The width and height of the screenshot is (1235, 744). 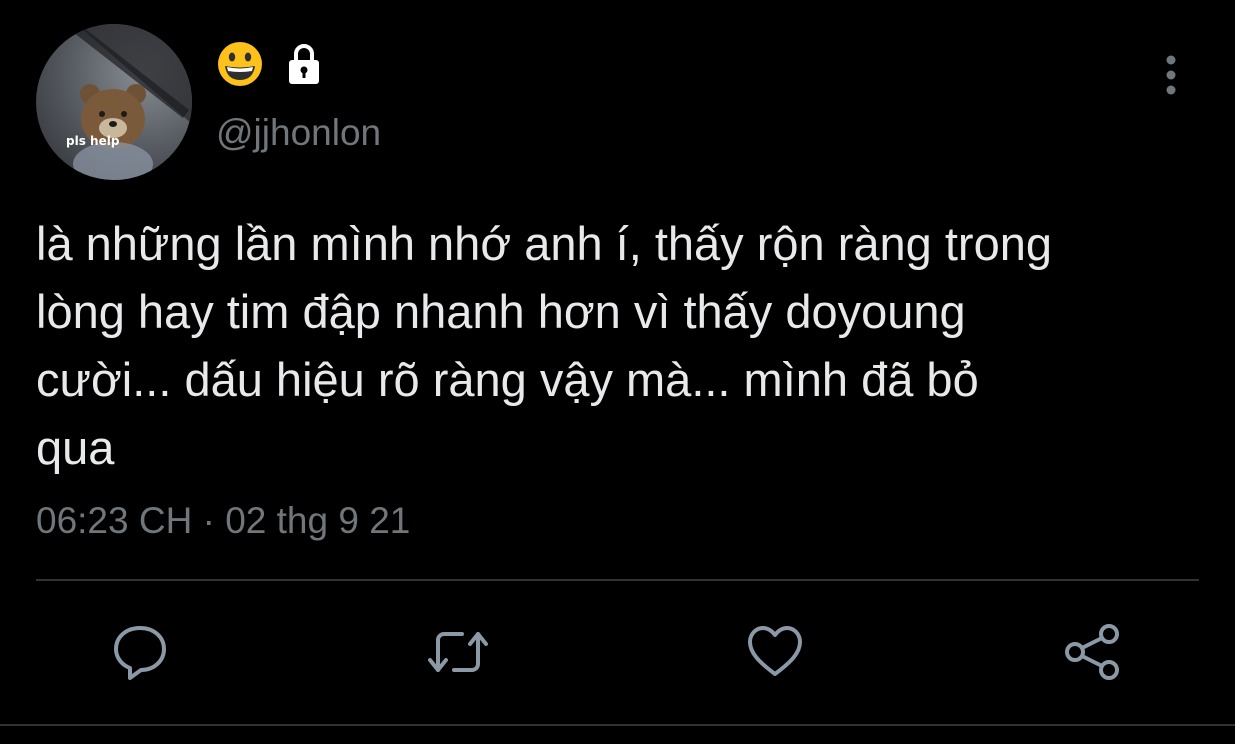 I want to click on teddy-bear-image, so click(x=132, y=102).